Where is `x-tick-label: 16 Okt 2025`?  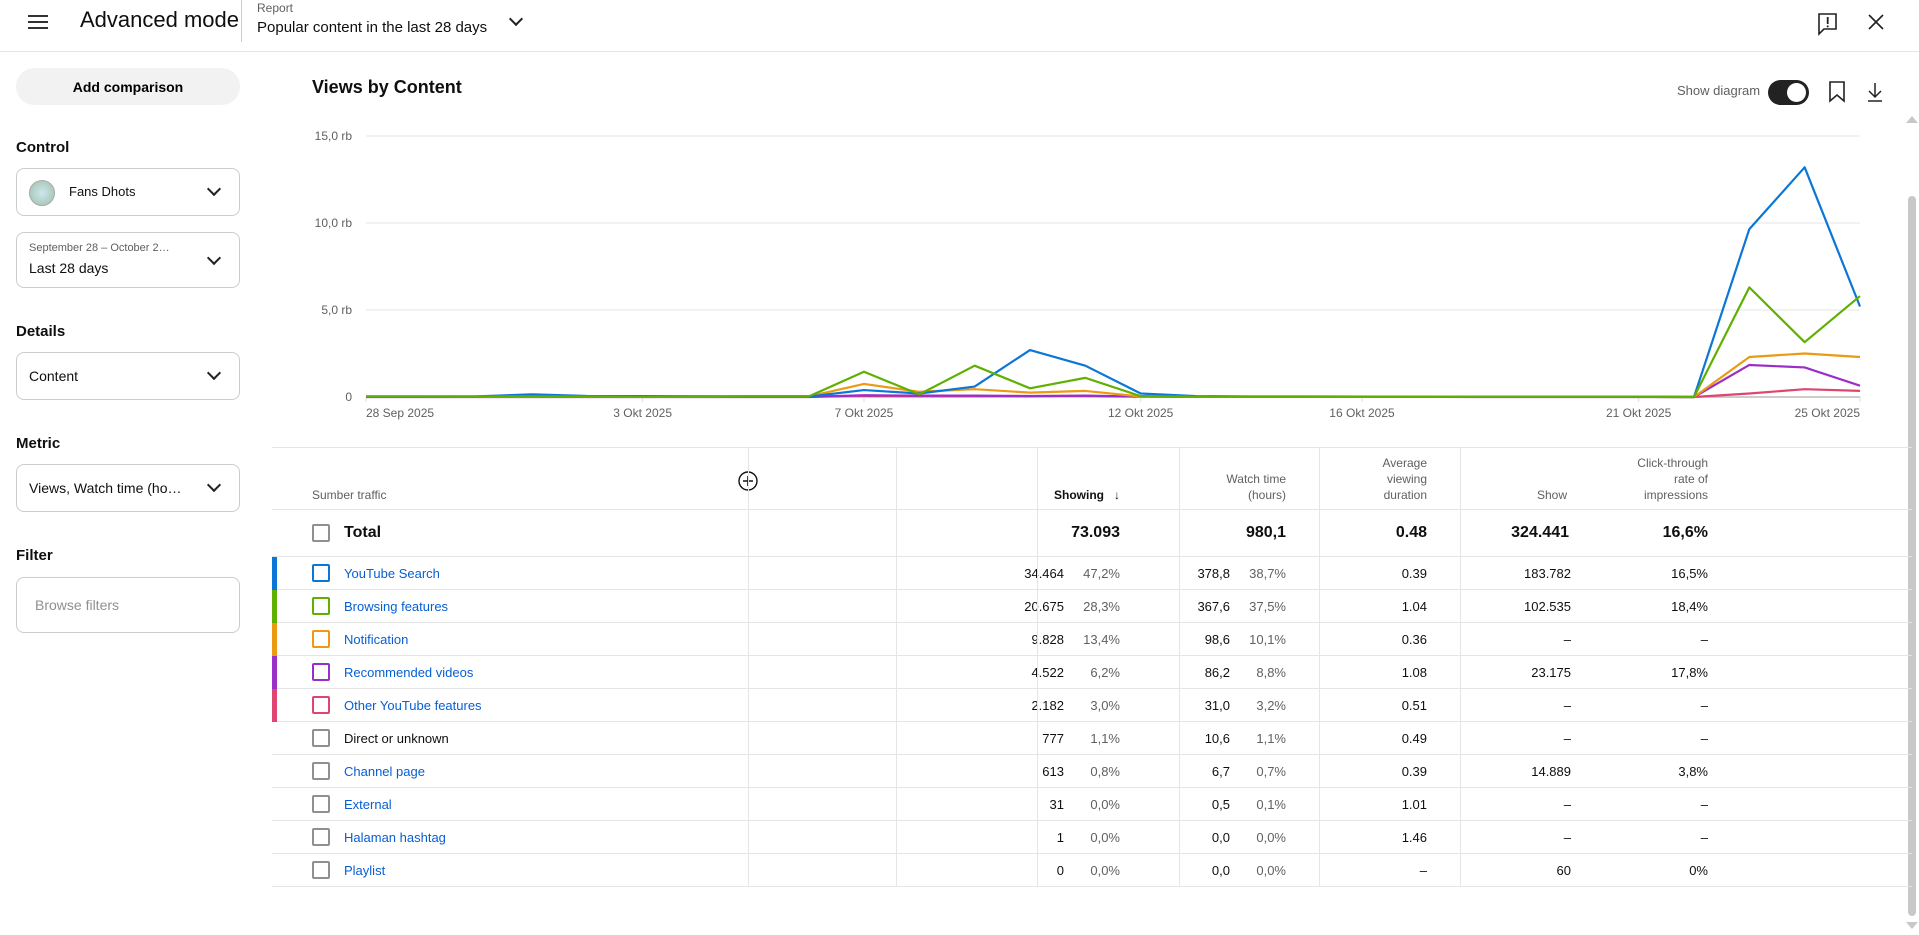
x-tick-label: 16 Okt 2025 is located at coordinates (1362, 413).